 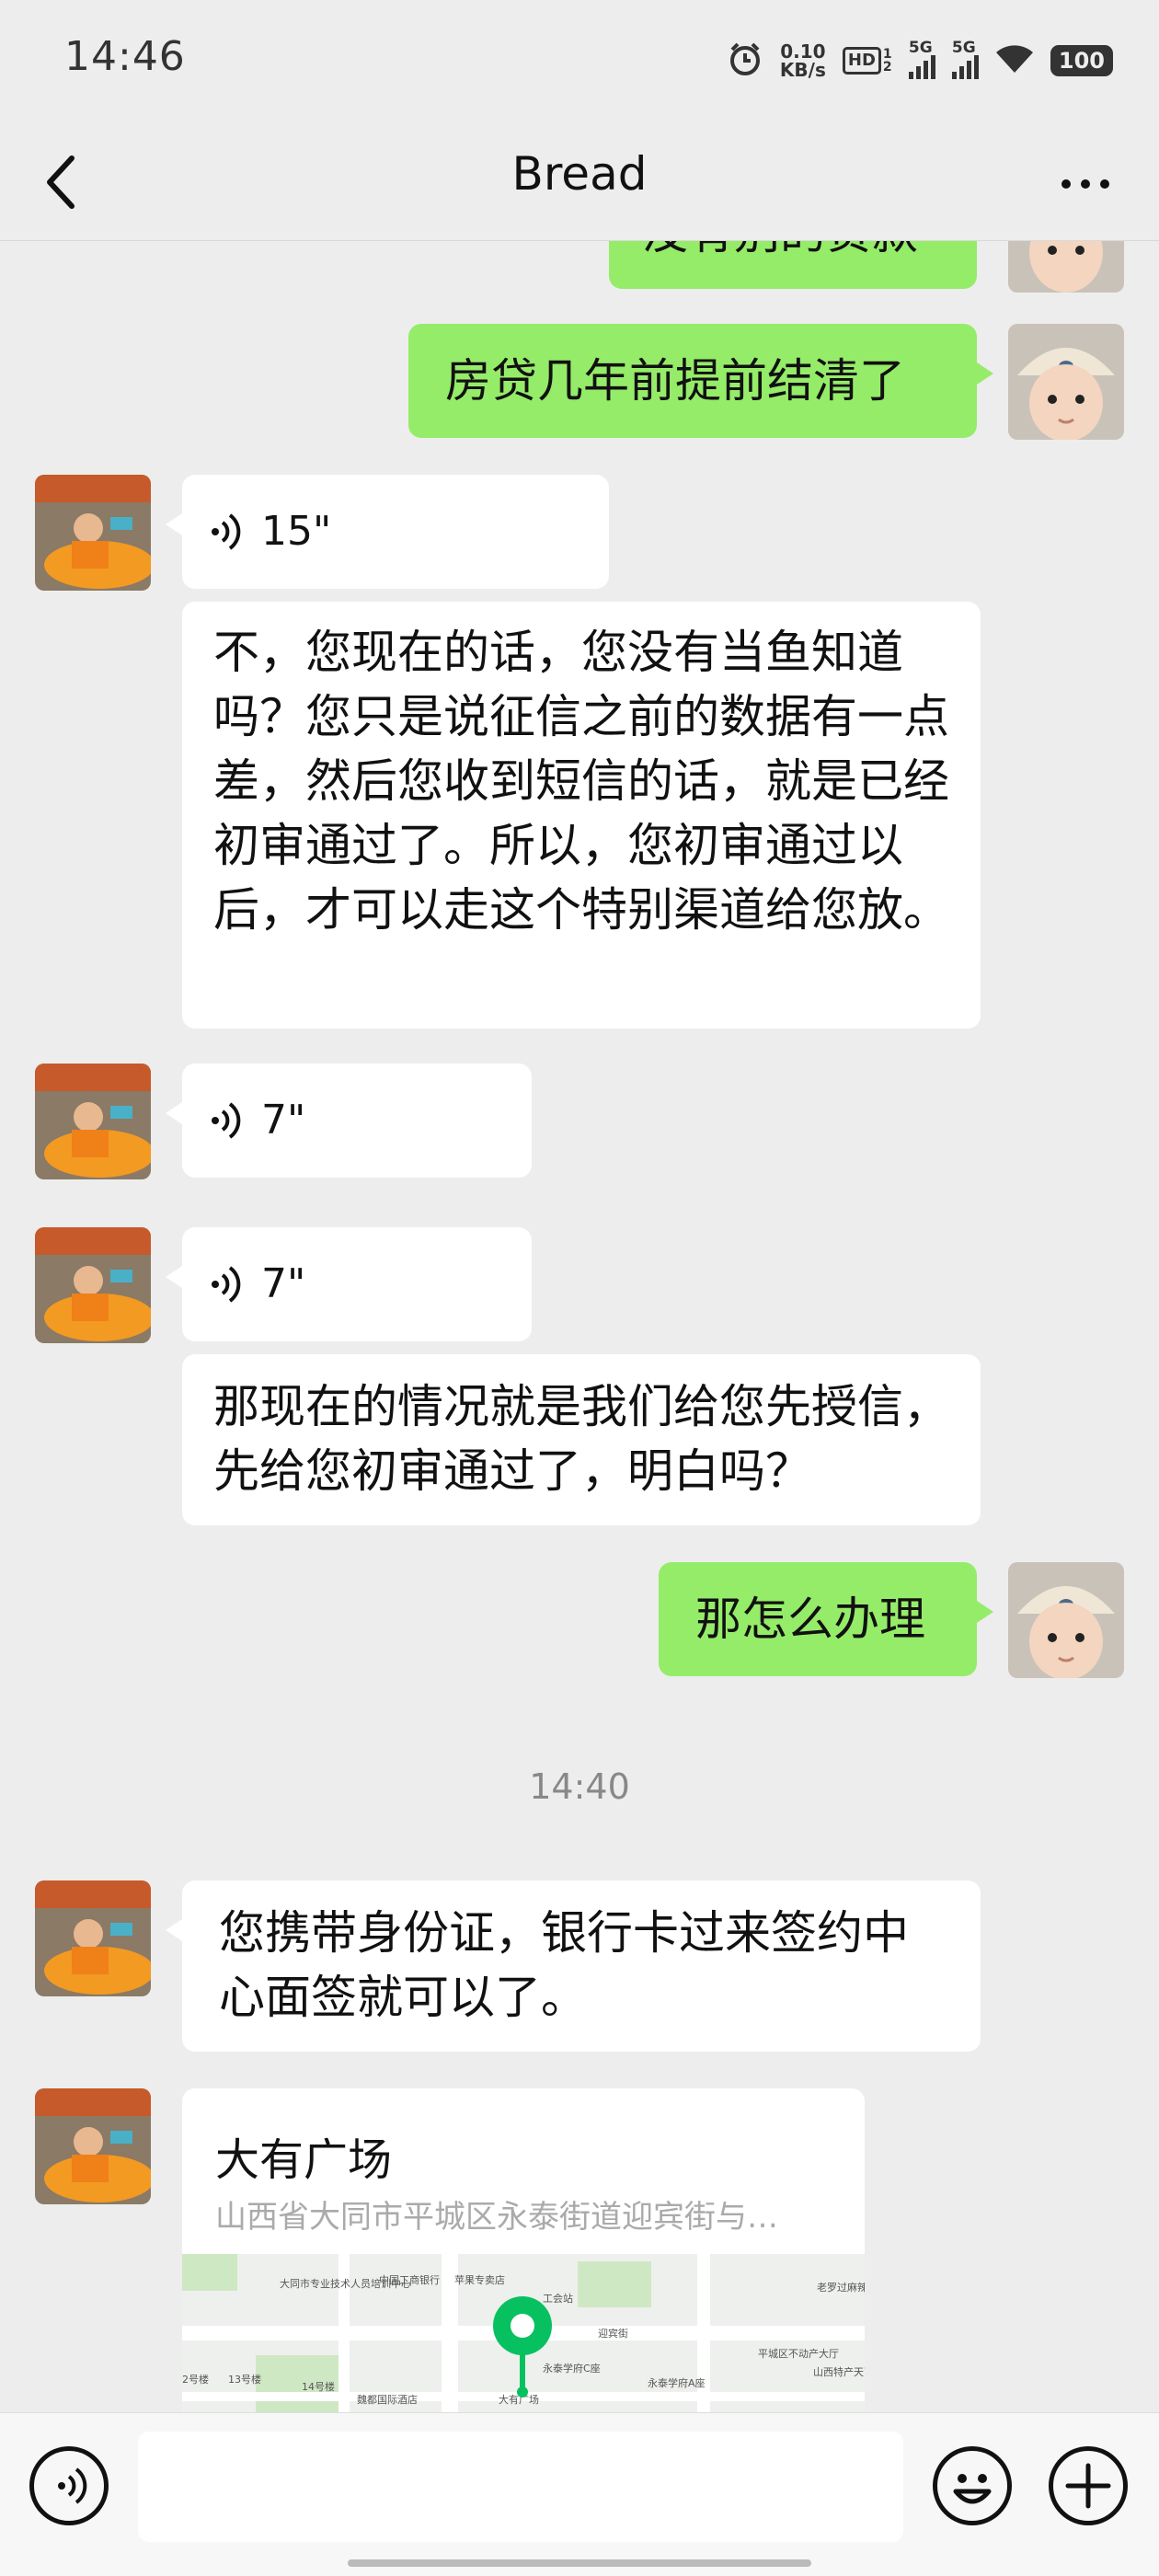 What do you see at coordinates (1014, 60) in the screenshot?
I see `wifi-icon` at bounding box center [1014, 60].